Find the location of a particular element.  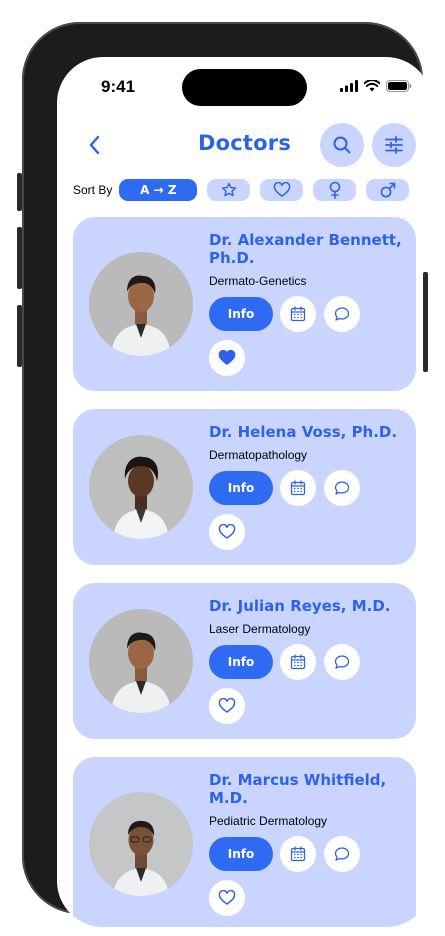

search-button is located at coordinates (342, 145).